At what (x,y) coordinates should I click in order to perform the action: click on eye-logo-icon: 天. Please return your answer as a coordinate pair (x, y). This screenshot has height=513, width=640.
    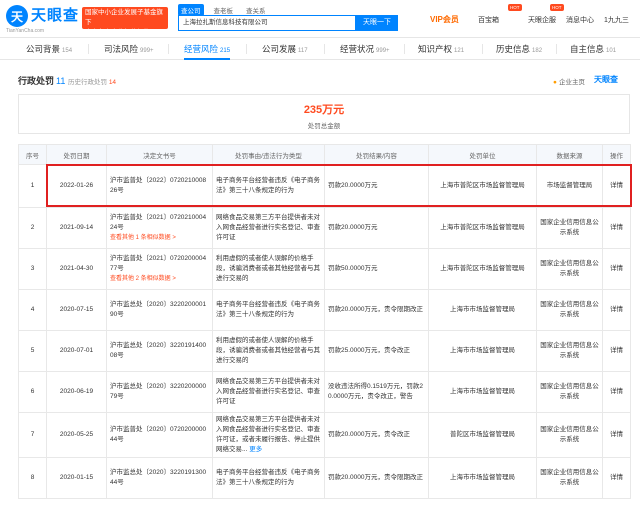
    Looking at the image, I should click on (17, 16).